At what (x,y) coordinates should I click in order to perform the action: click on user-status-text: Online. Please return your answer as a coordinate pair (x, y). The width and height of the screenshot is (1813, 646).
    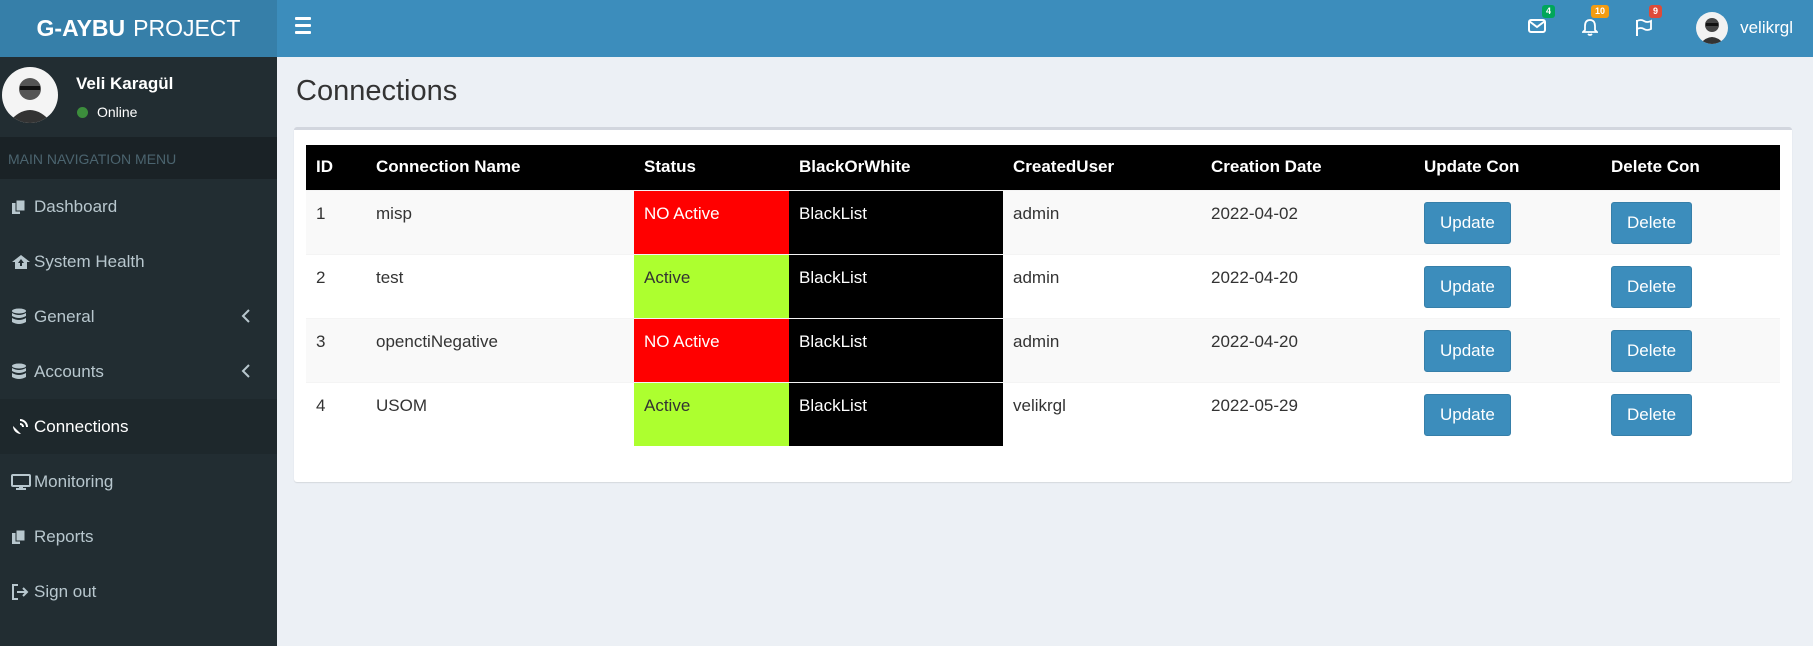
    Looking at the image, I should click on (117, 112).